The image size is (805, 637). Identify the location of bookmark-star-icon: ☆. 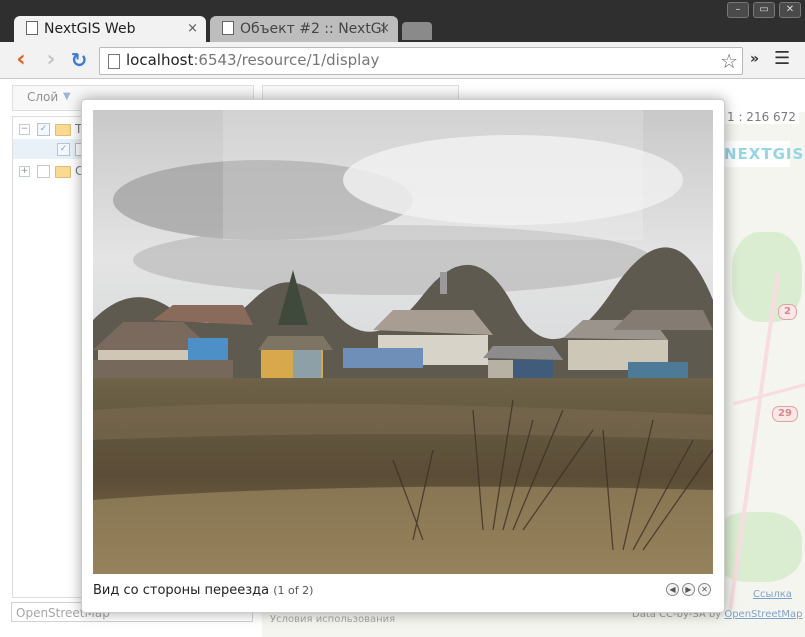
(729, 61).